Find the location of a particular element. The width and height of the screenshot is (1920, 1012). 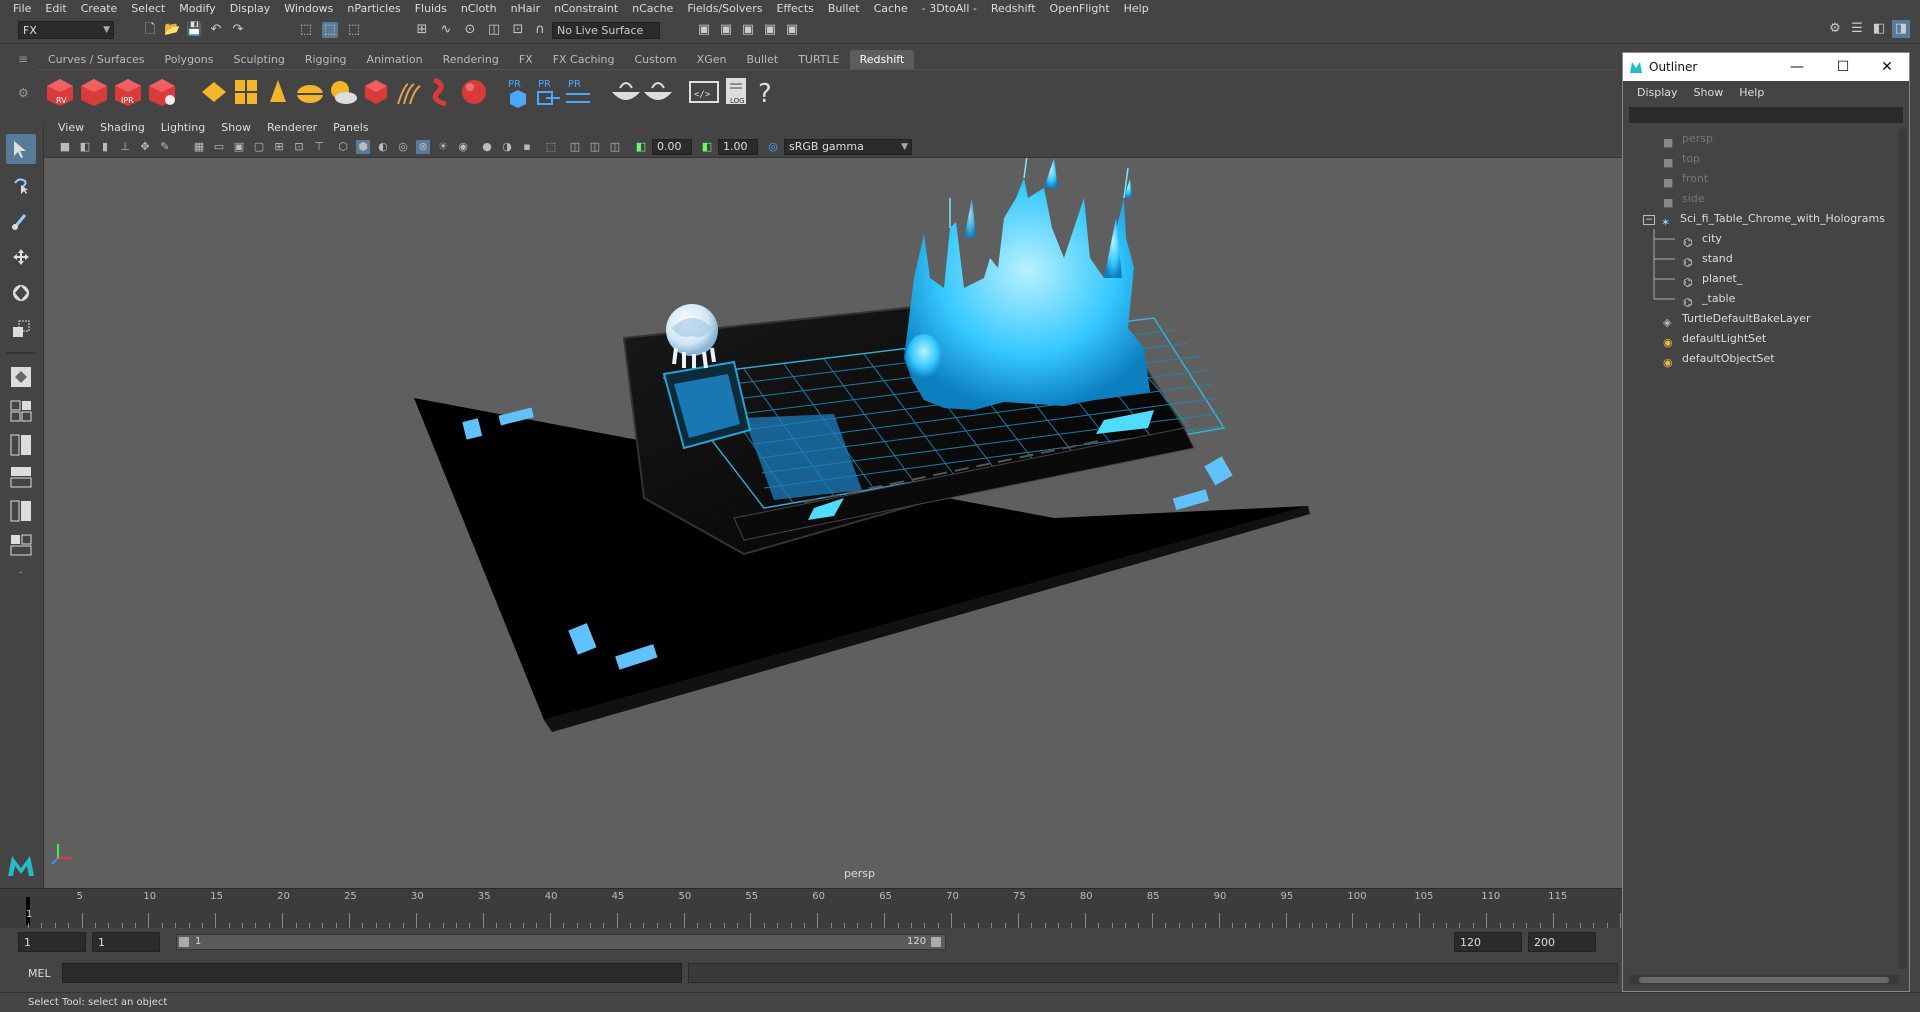

outliner-layout-icon is located at coordinates (21, 545).